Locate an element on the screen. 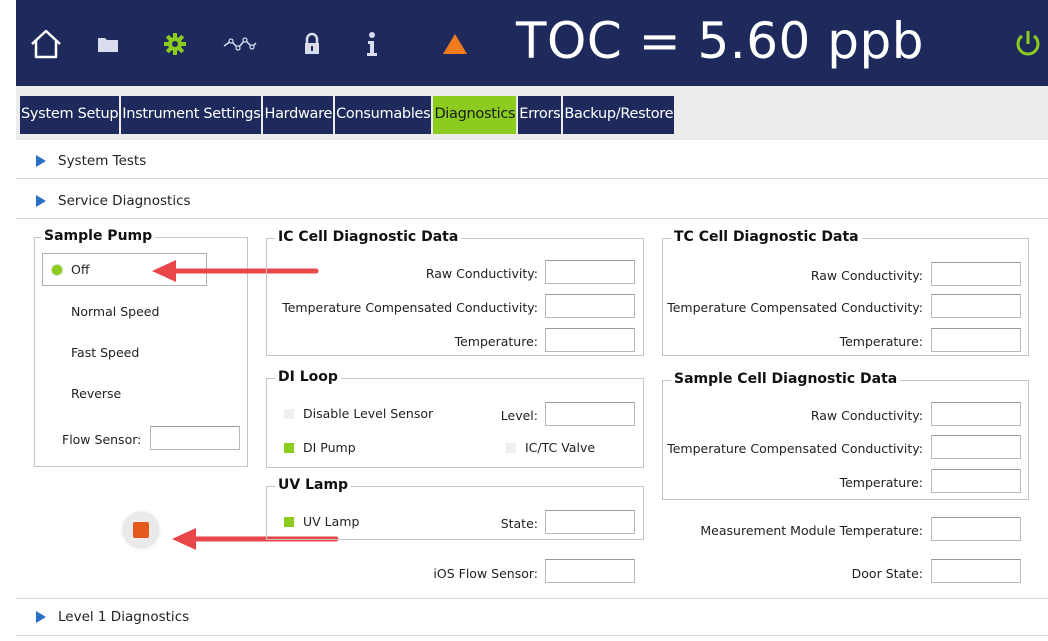 The width and height of the screenshot is (1048, 641). radio-label: Normal Speed is located at coordinates (115, 311).